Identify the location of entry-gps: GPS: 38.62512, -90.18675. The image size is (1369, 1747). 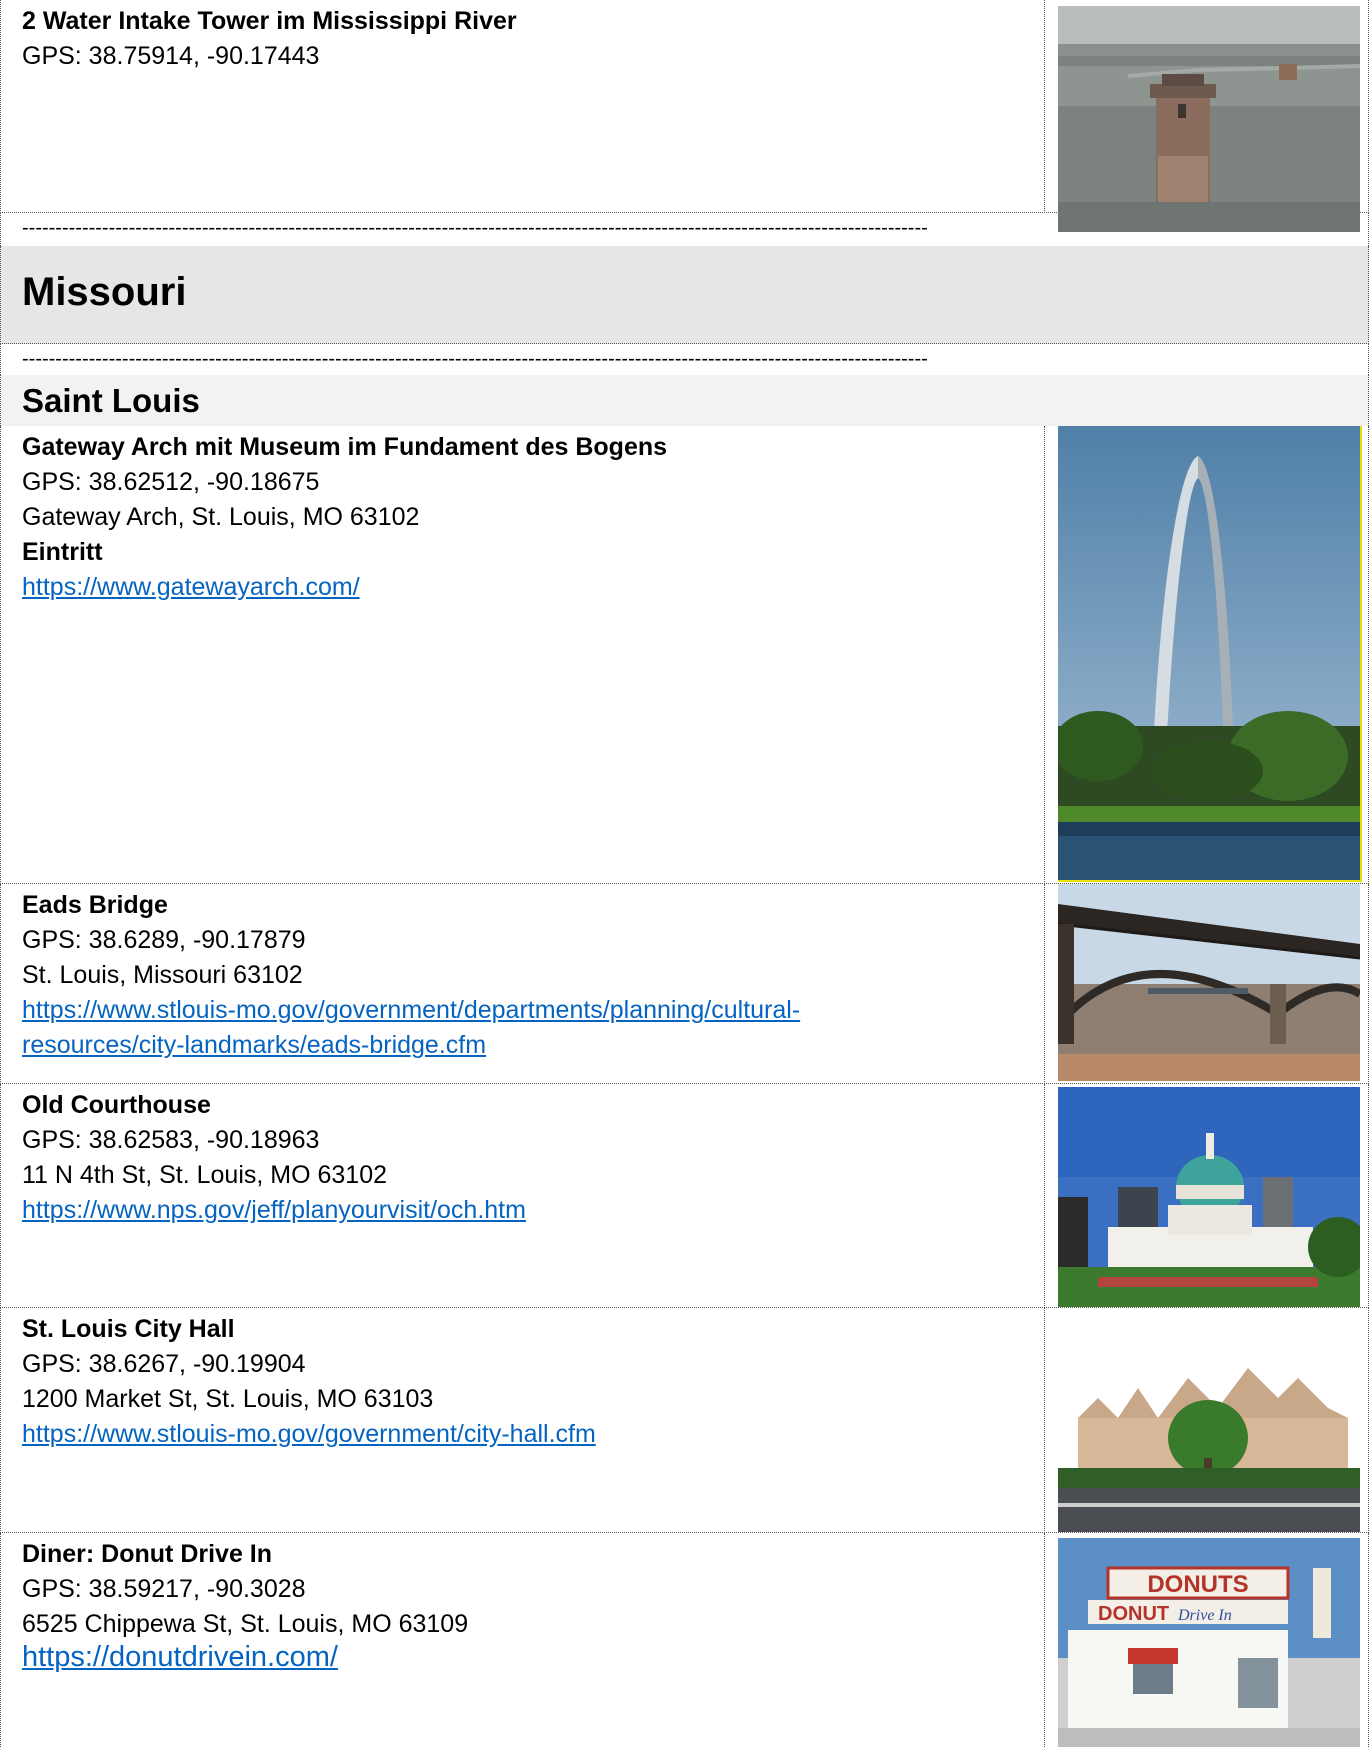
(171, 482).